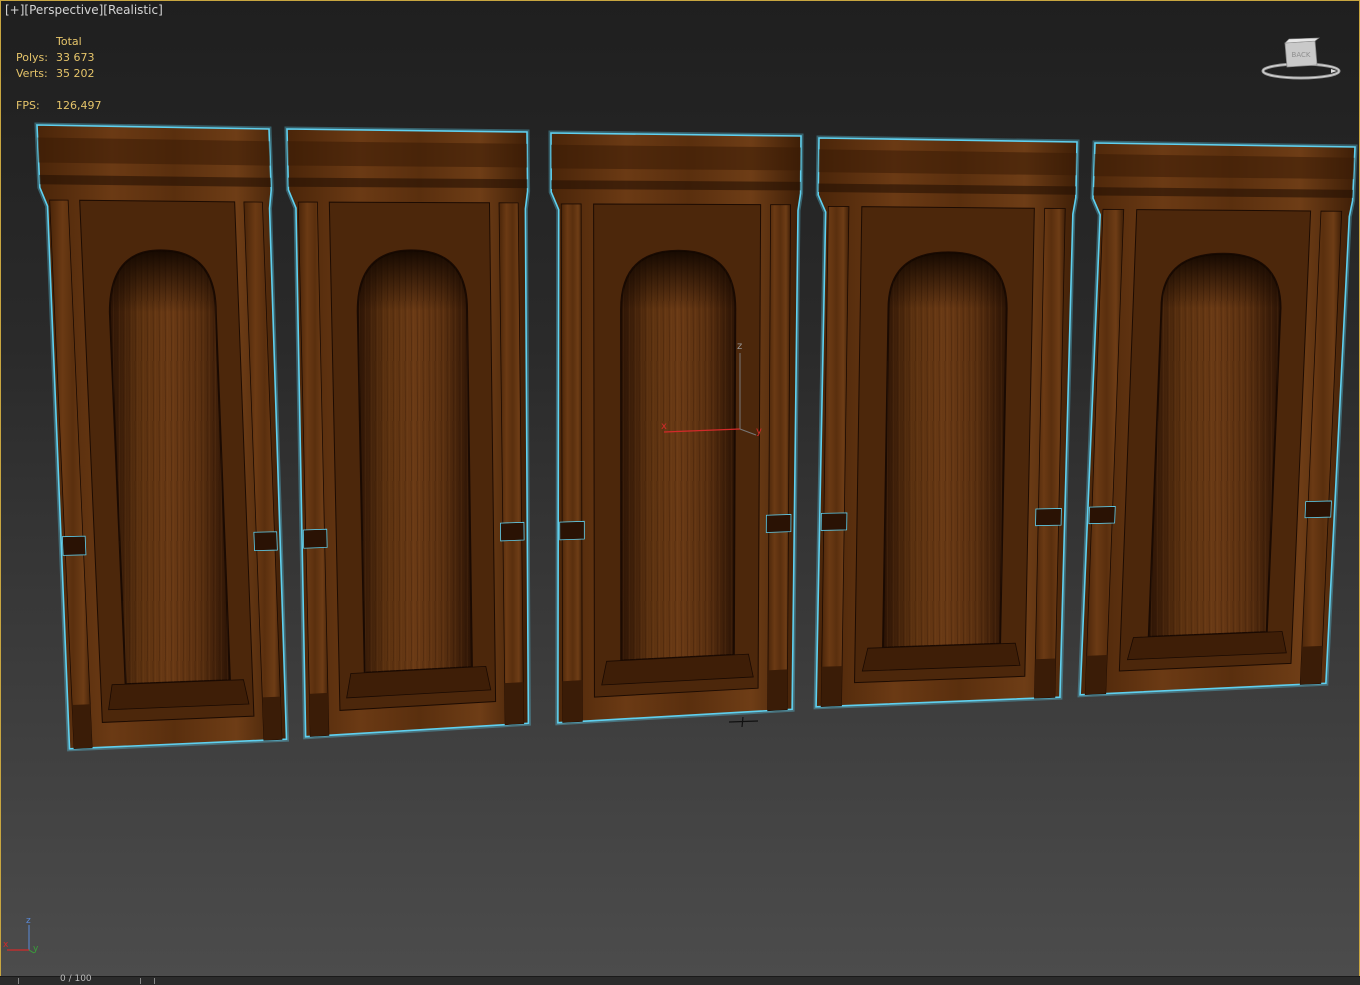  I want to click on viewport-point-of-view-menu: [Perspective], so click(63, 10).